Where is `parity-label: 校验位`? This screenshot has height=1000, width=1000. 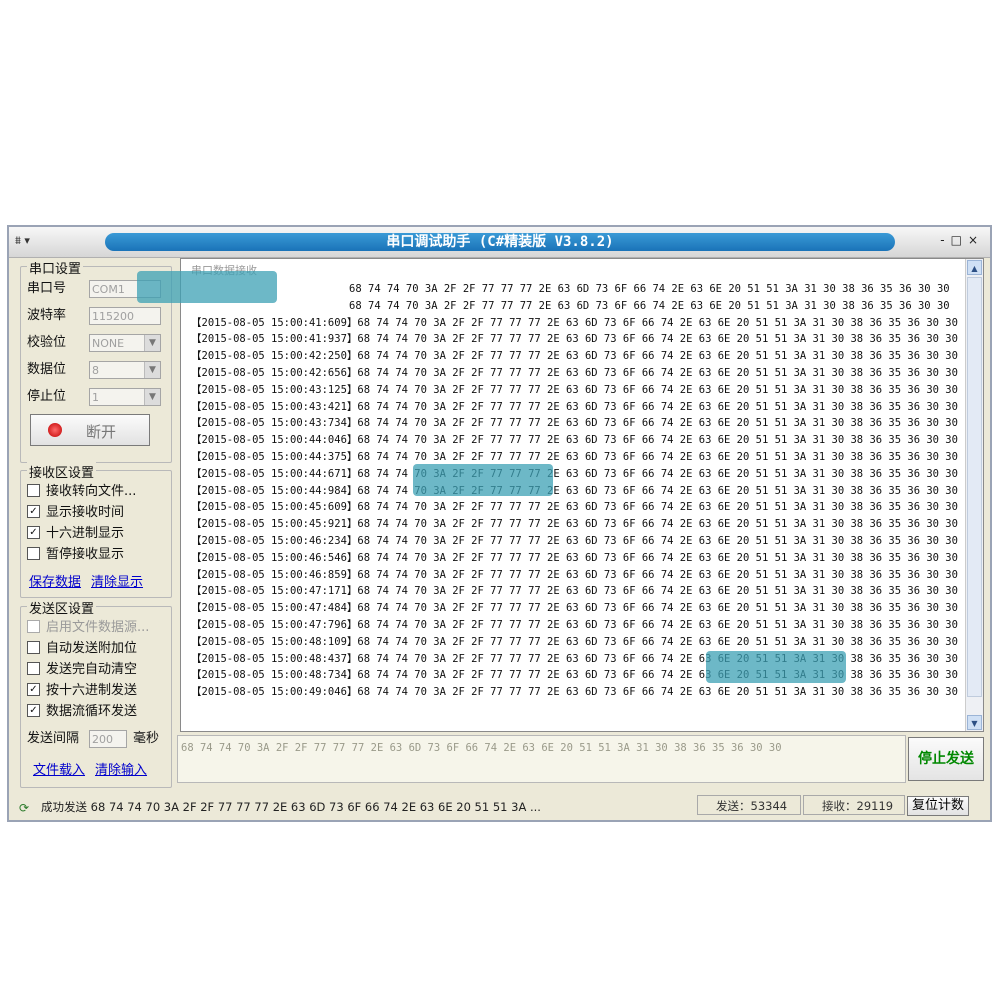
parity-label: 校验位 is located at coordinates (47, 342).